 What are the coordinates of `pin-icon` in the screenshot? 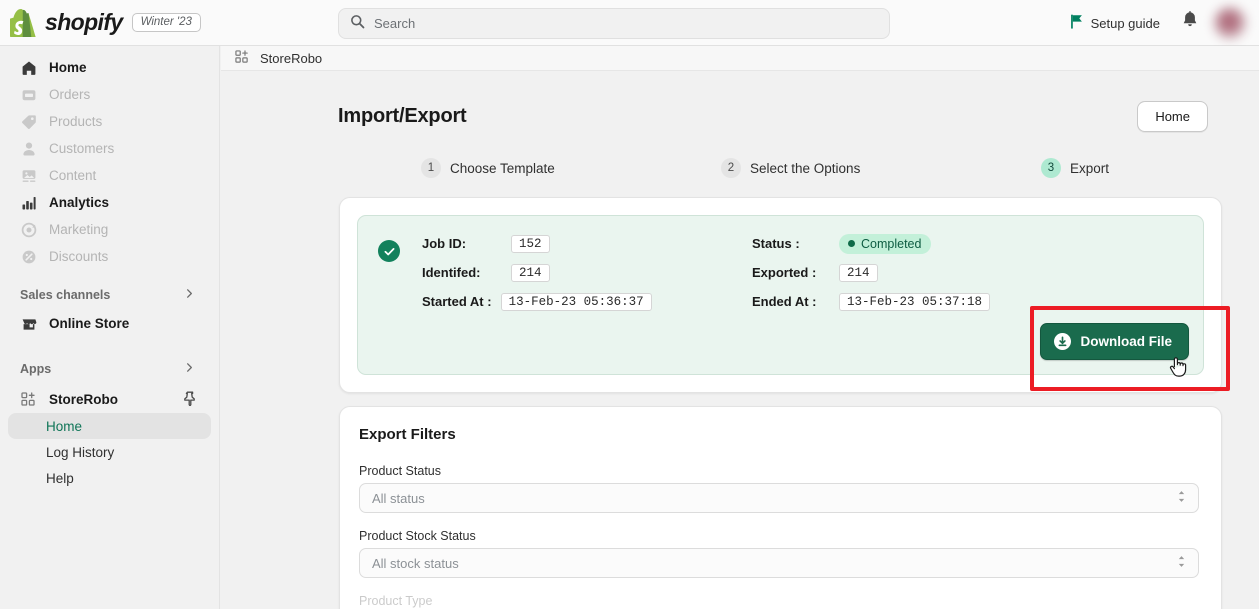 It's located at (190, 400).